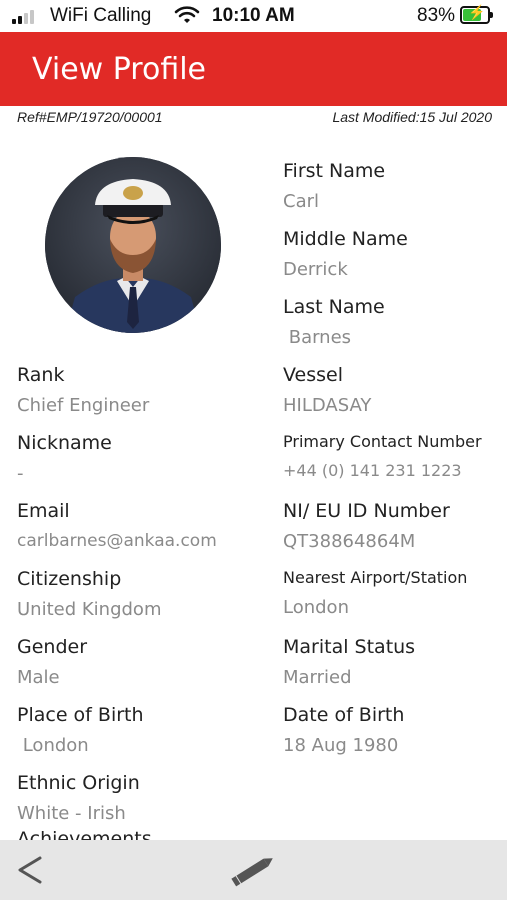  I want to click on charging-bolt-icon: ⚡, so click(477, 12).